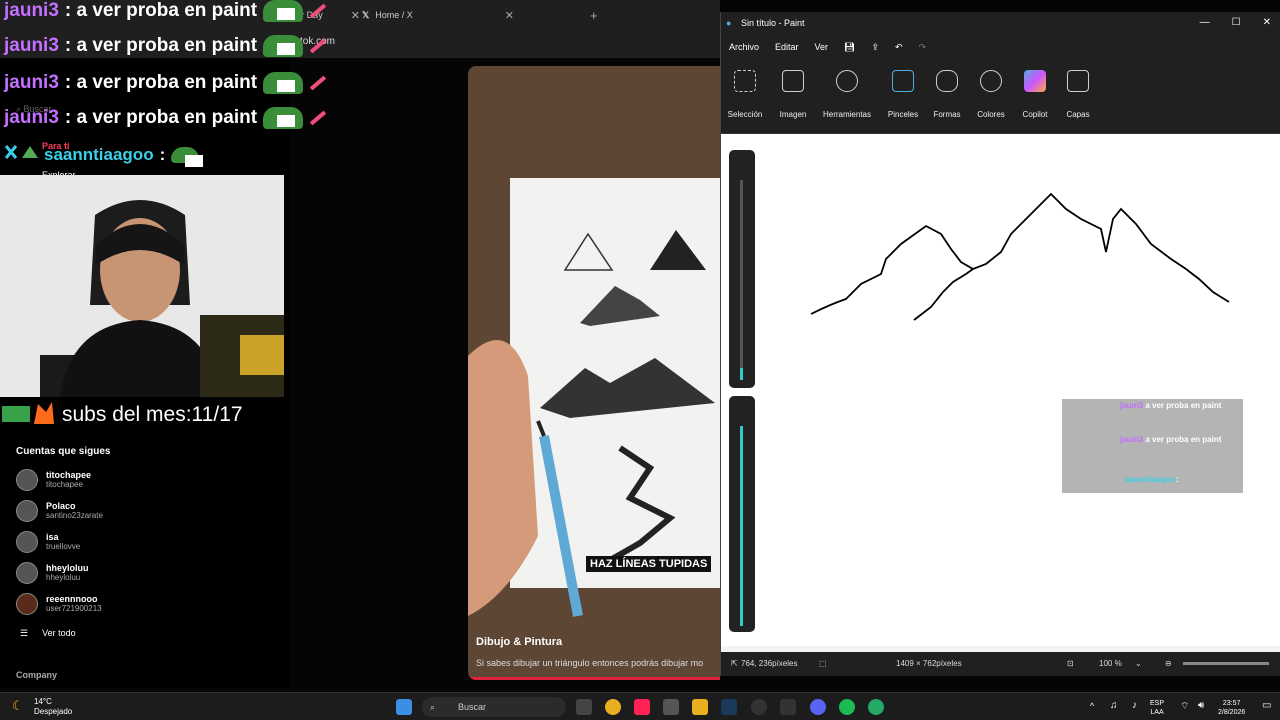 The width and height of the screenshot is (1280, 720). I want to click on lang-code: ESP, so click(1157, 703).